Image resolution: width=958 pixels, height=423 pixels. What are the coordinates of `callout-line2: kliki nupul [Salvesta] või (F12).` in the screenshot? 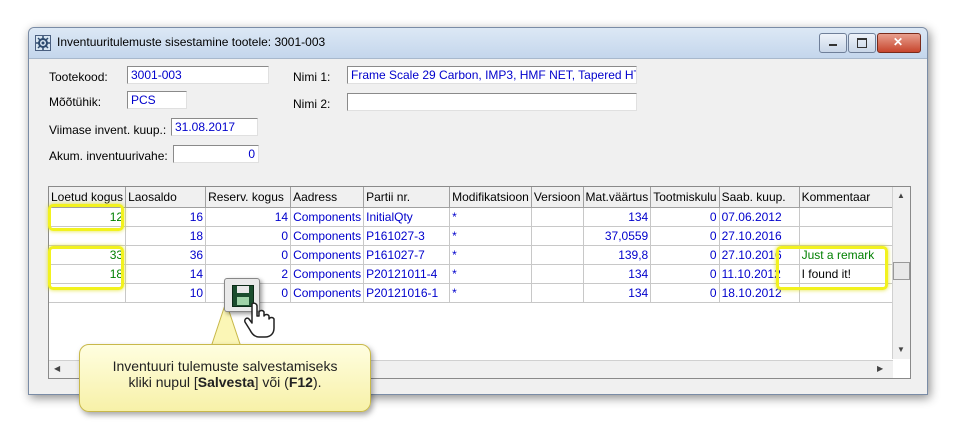 It's located at (225, 382).